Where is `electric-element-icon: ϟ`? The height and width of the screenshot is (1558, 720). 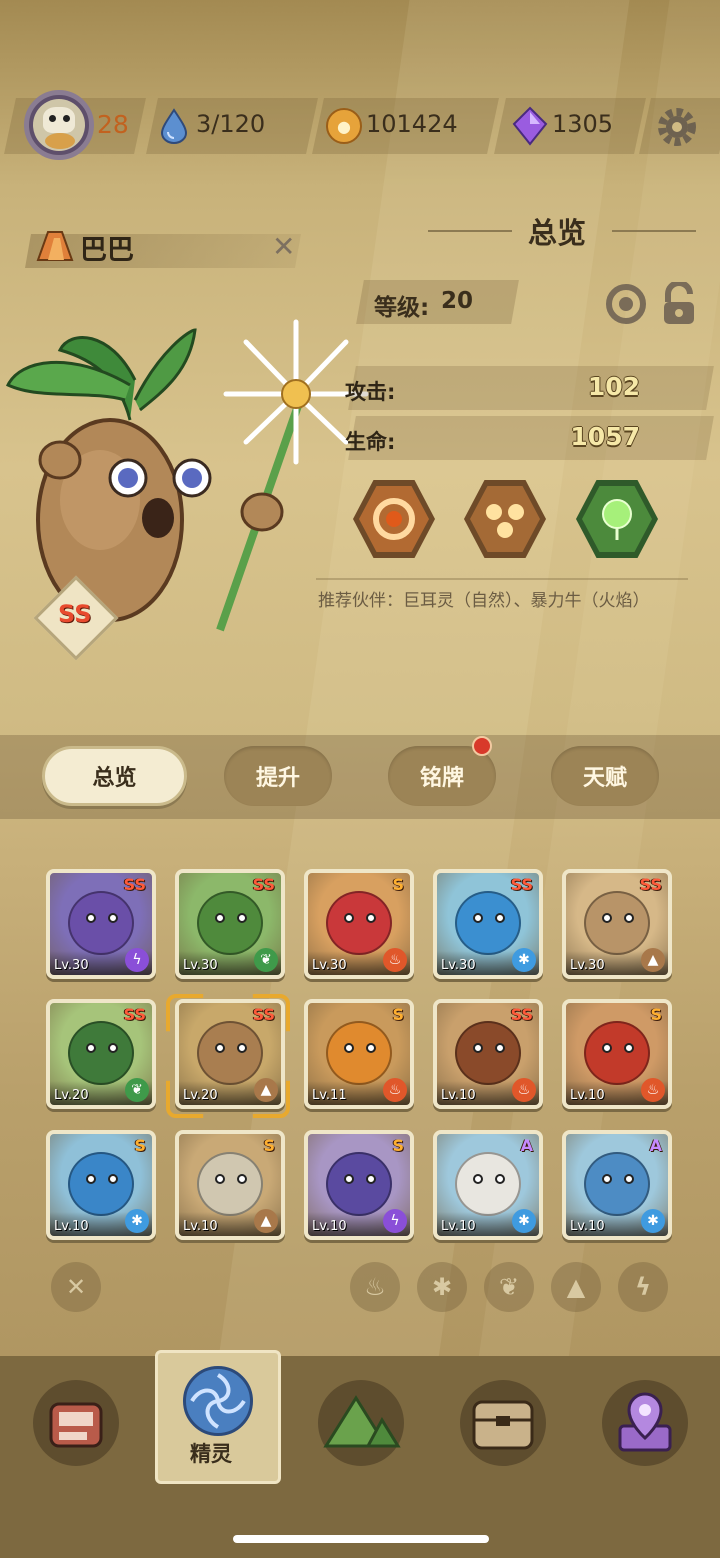
electric-element-icon: ϟ is located at coordinates (395, 1221).